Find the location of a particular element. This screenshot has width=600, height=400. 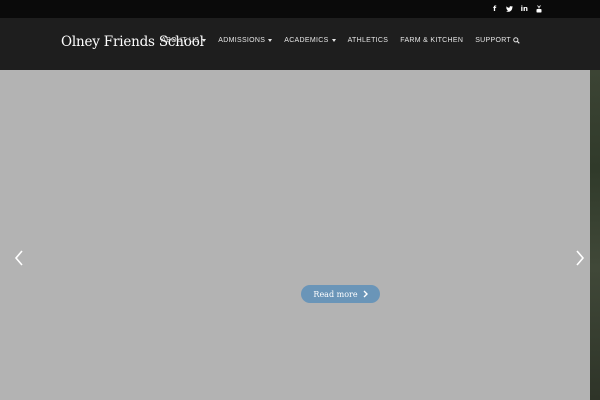

nav-label: ACADEMICS is located at coordinates (306, 40).